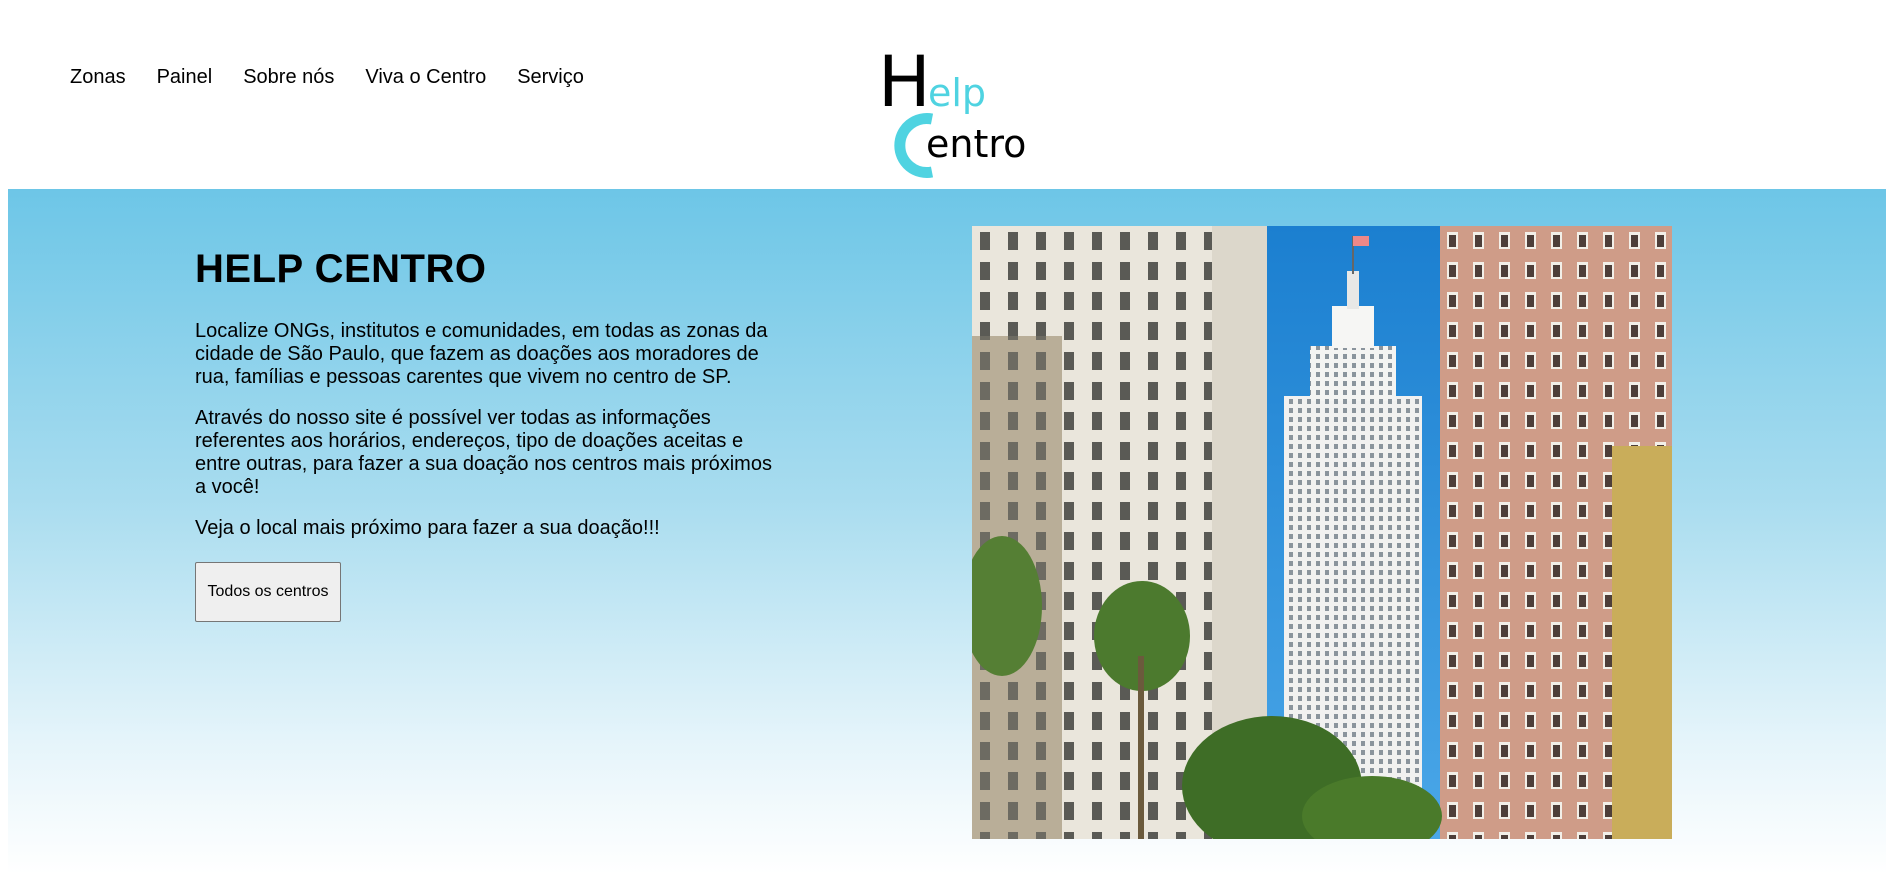  What do you see at coordinates (185, 77) in the screenshot?
I see `nav-link-painel: Painel` at bounding box center [185, 77].